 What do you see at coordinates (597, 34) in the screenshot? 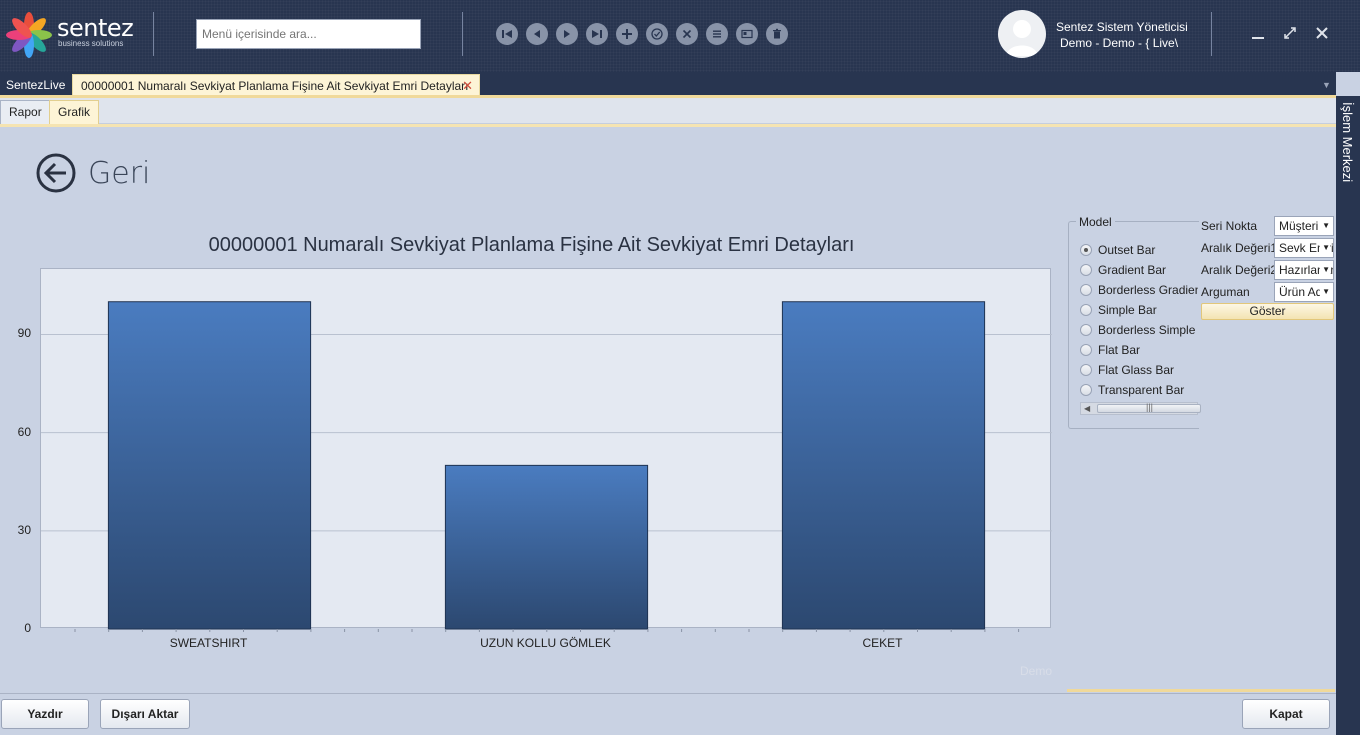
I see `last-record-icon` at bounding box center [597, 34].